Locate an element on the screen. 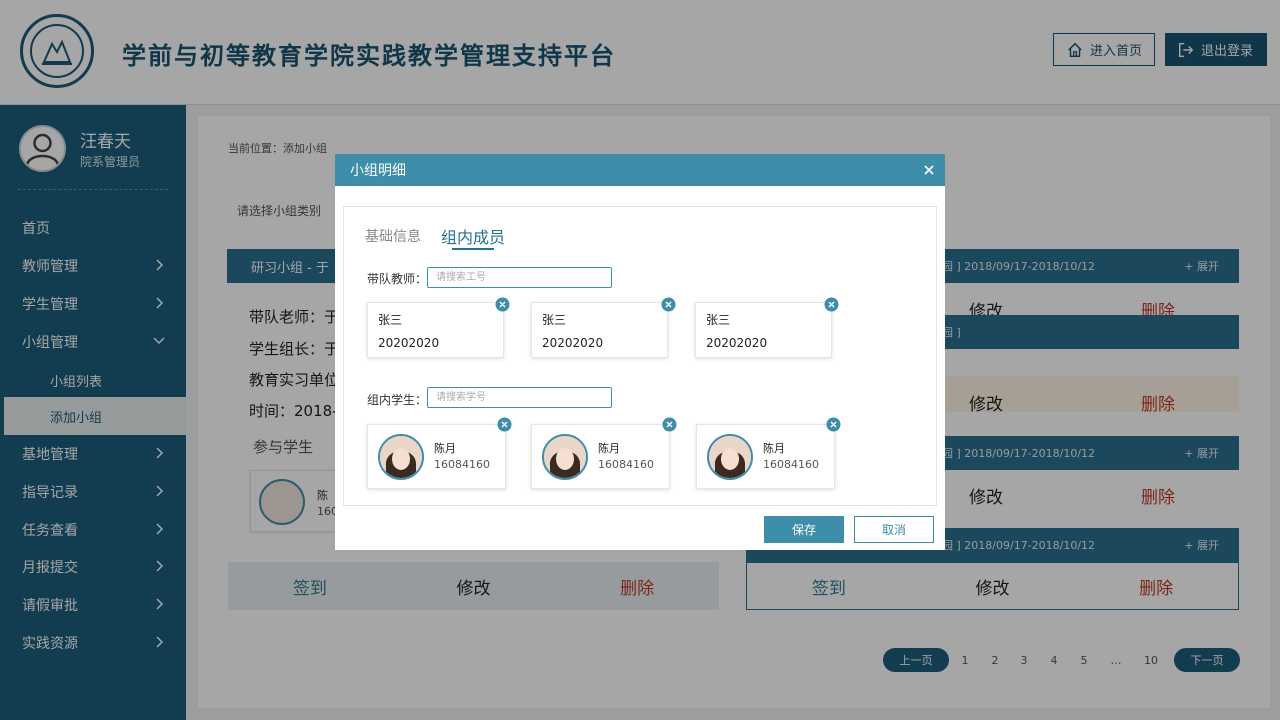 This screenshot has height=720, width=1280. modal-header: 小组明细 is located at coordinates (640, 170).